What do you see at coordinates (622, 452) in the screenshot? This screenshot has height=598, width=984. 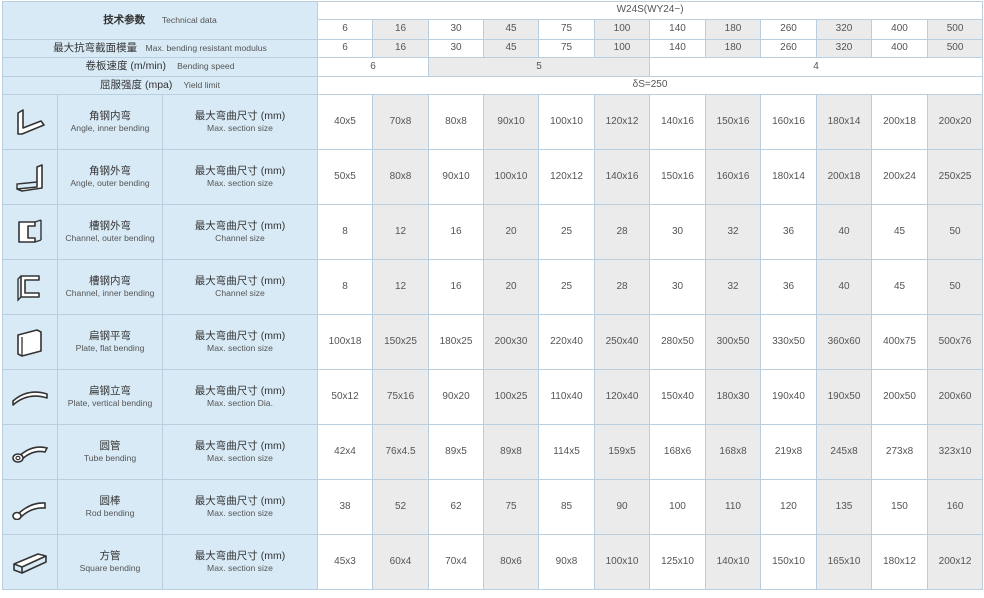 I see `value-cell: 159x5` at bounding box center [622, 452].